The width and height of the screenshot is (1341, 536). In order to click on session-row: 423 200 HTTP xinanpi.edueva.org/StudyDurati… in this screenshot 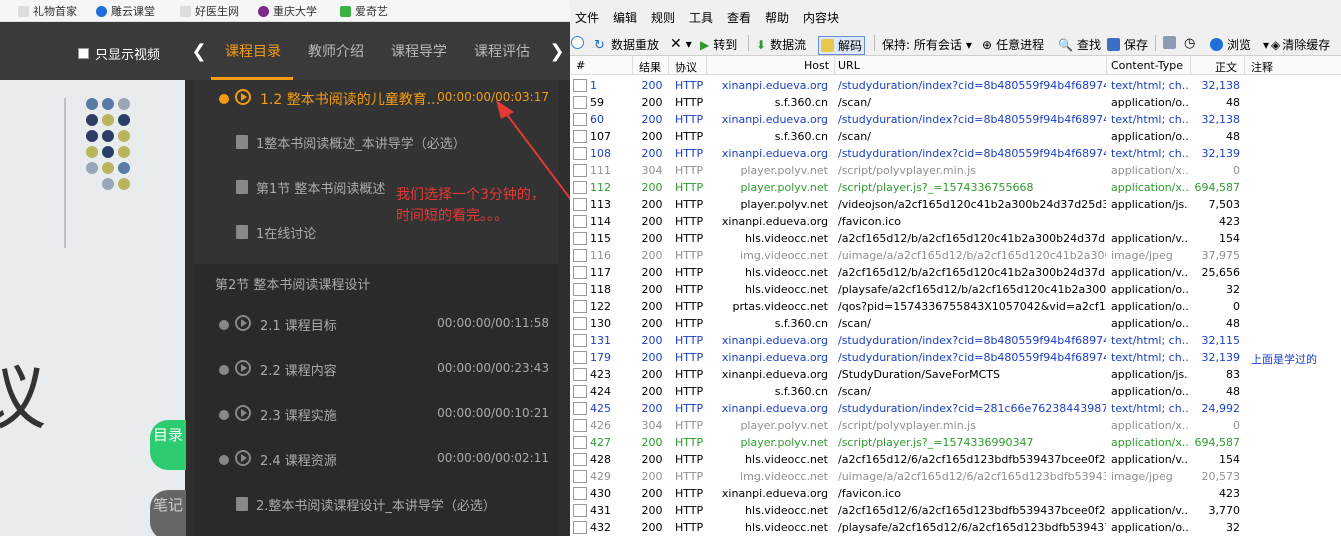, I will do `click(955, 374)`.